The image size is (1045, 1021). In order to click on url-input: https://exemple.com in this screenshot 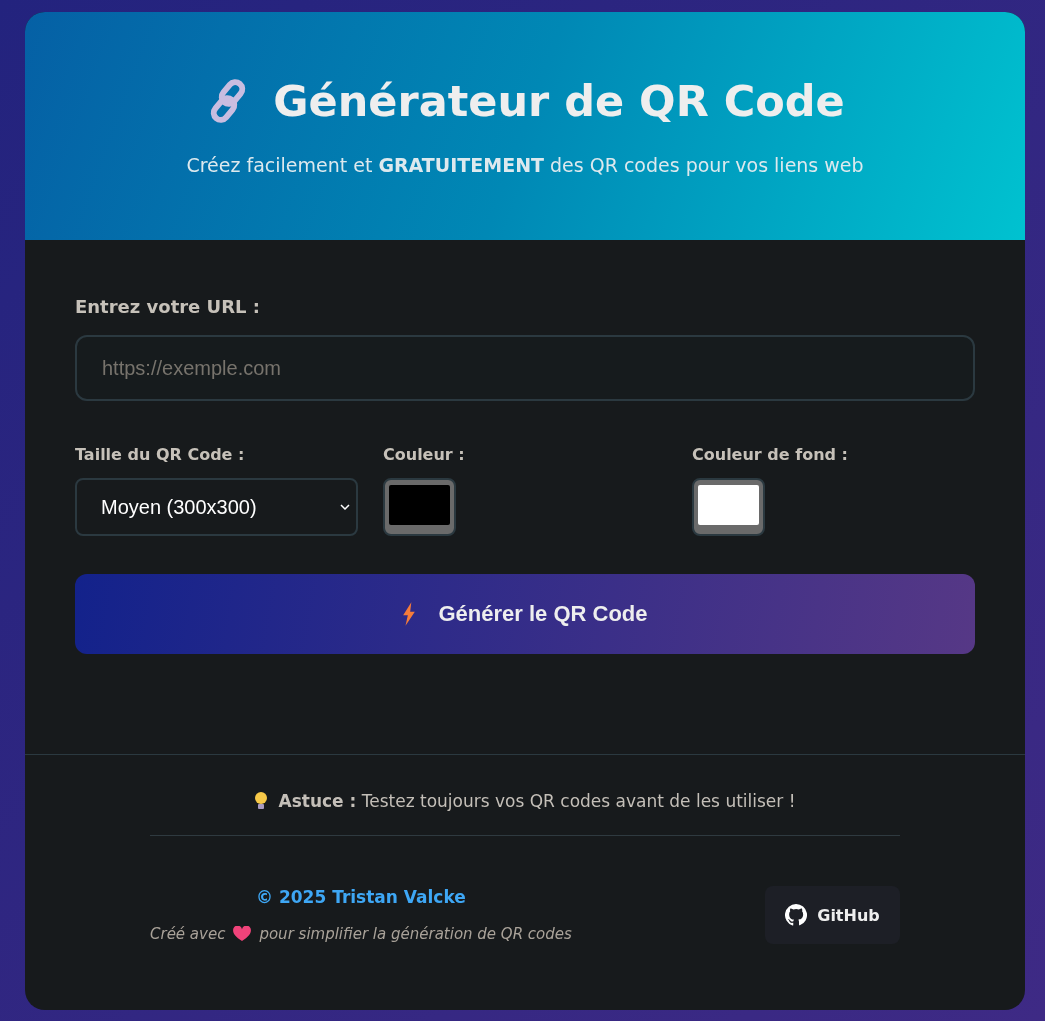, I will do `click(525, 368)`.